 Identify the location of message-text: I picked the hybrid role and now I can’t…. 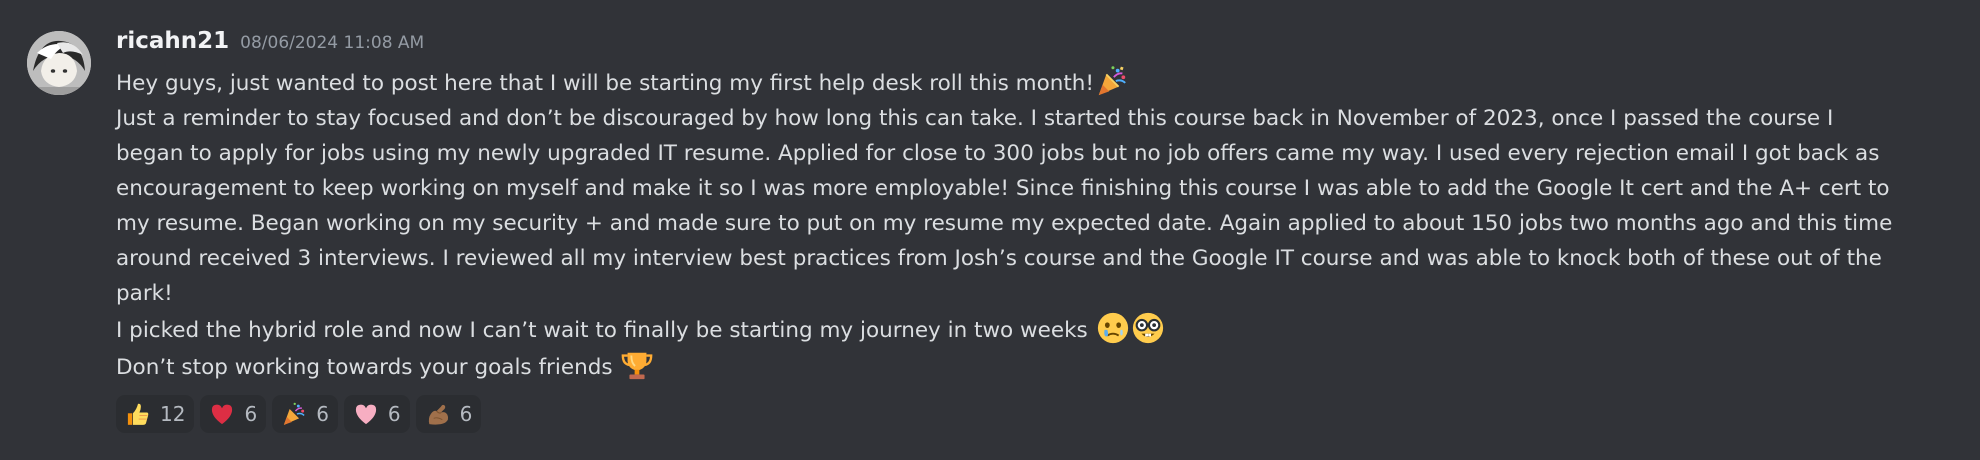
(602, 330).